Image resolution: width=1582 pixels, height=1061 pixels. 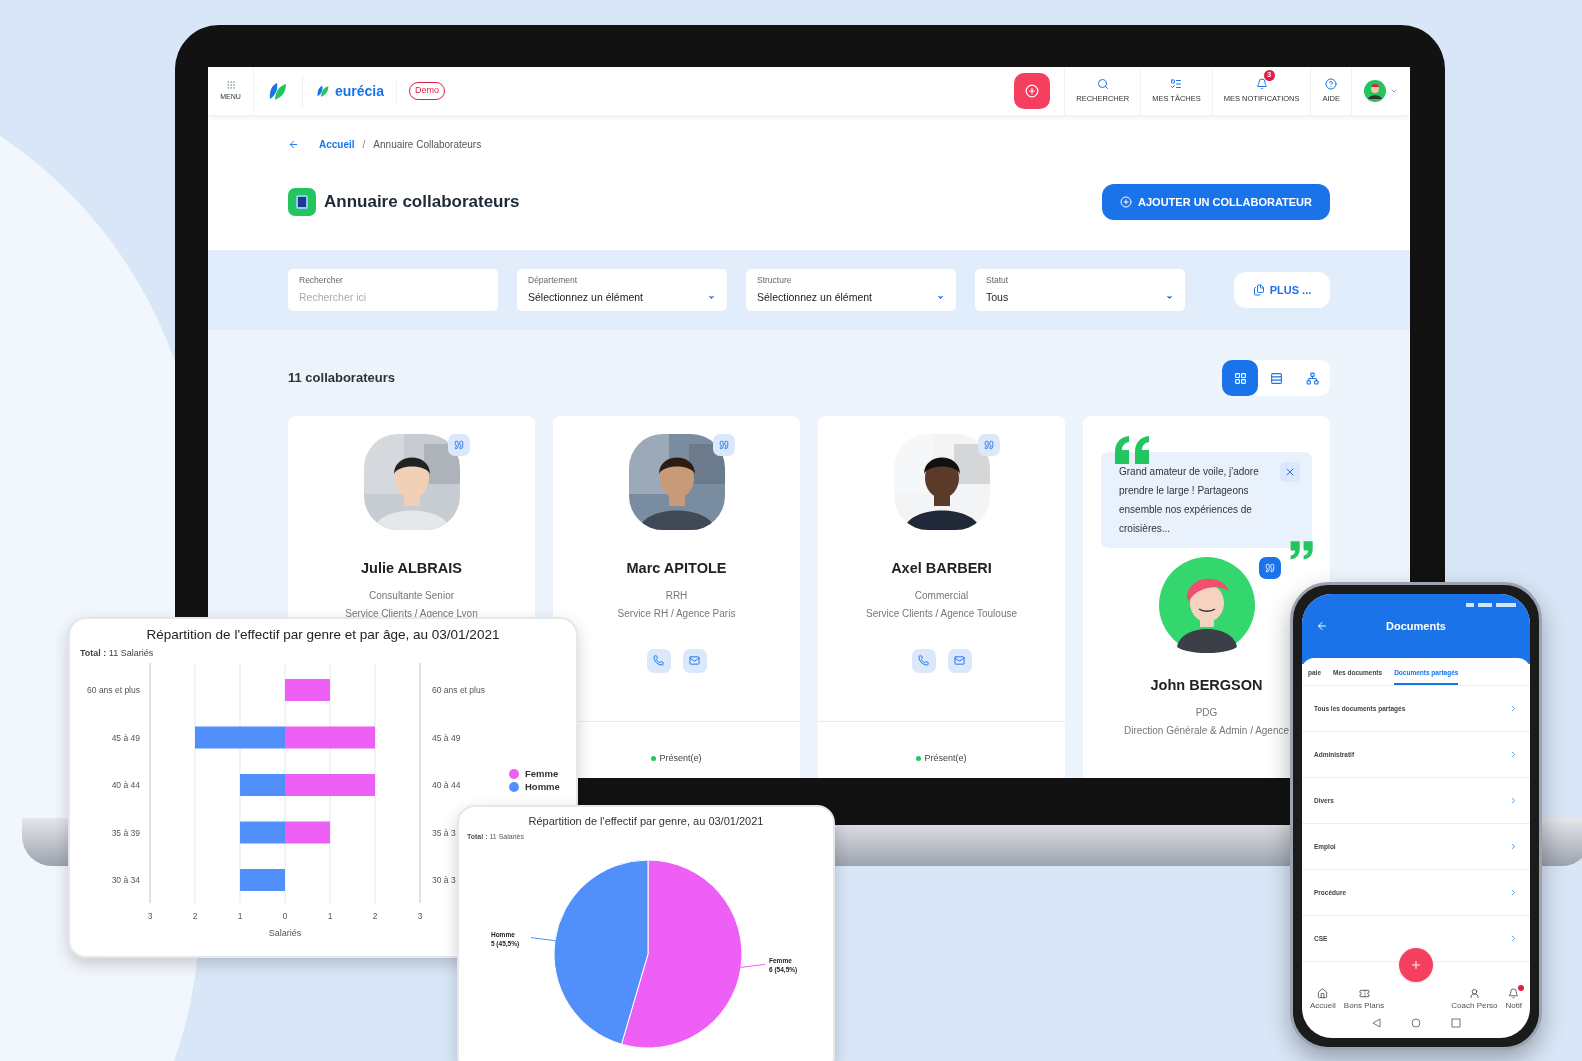 What do you see at coordinates (125, 832) in the screenshot?
I see `axis-label: 35 à 39` at bounding box center [125, 832].